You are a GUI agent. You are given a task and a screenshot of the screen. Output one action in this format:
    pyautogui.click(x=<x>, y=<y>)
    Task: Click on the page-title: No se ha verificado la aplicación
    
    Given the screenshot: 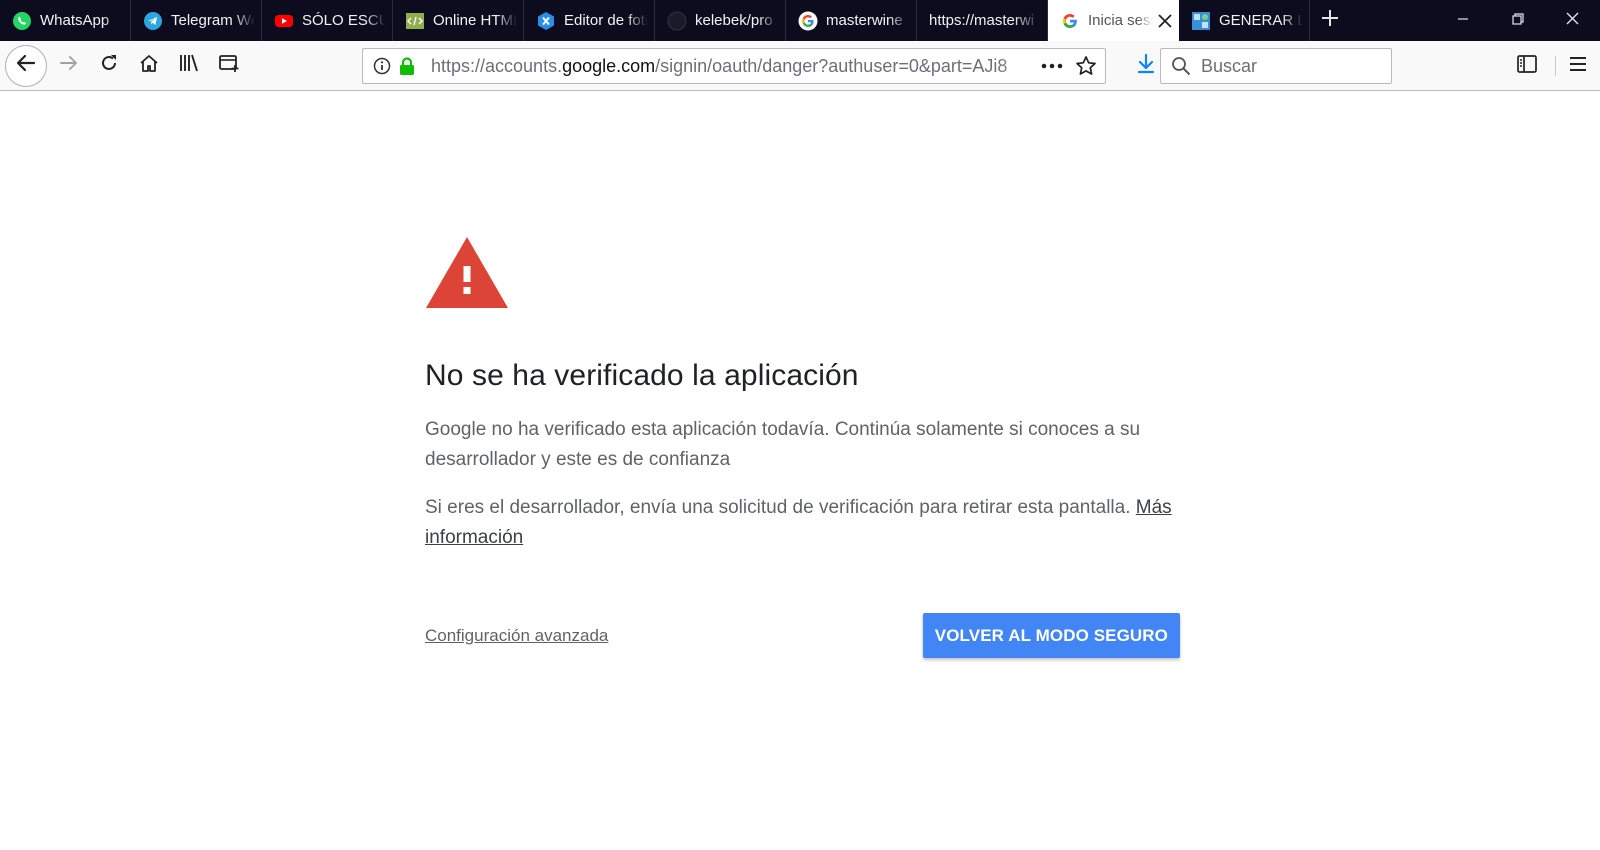 What is the action you would take?
    pyautogui.click(x=642, y=375)
    